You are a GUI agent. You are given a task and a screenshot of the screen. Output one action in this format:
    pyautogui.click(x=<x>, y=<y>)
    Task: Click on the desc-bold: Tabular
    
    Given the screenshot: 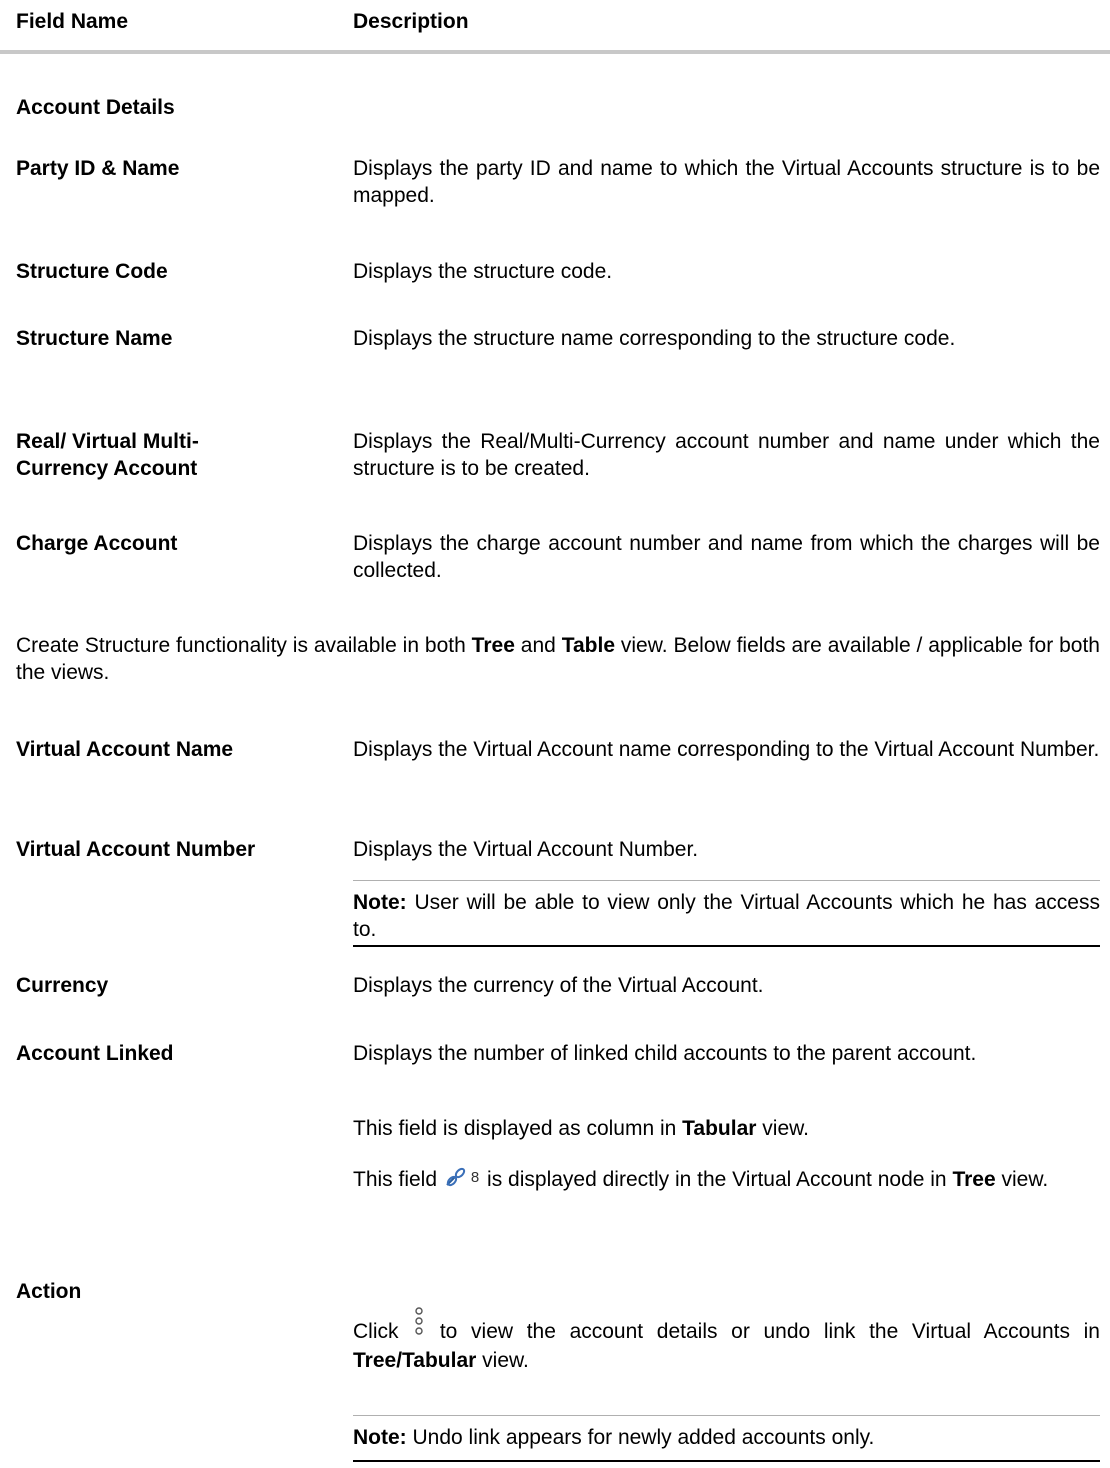 What is the action you would take?
    pyautogui.click(x=719, y=1128)
    